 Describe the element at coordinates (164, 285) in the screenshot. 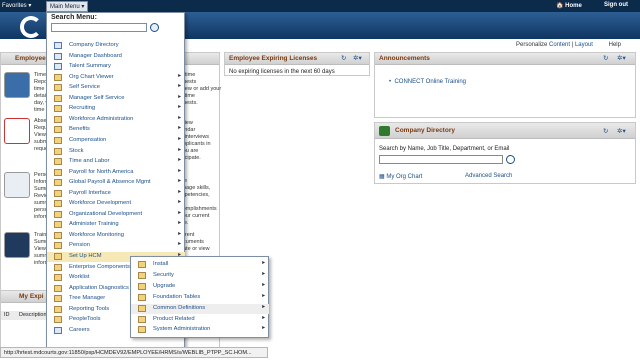

I see `submenu-item-label: Upgrade` at that location.